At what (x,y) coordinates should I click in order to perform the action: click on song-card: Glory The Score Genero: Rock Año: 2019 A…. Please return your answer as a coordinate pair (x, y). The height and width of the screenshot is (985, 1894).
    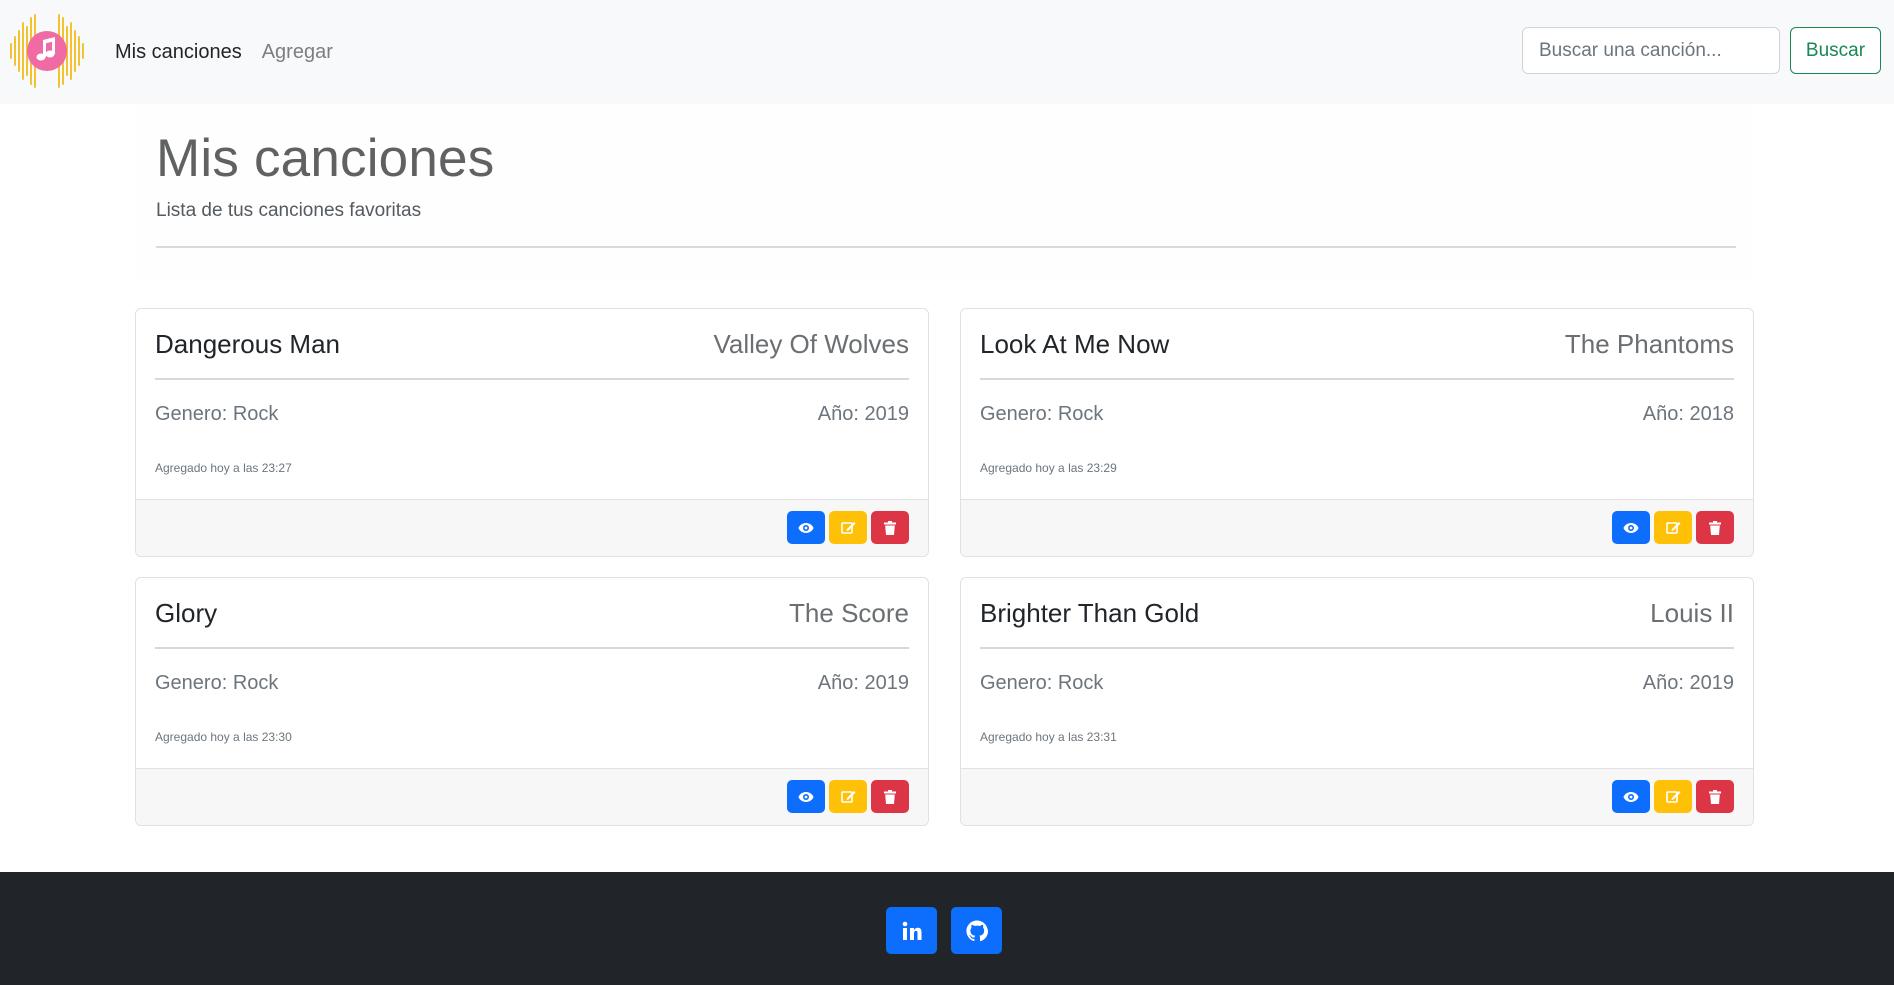
    Looking at the image, I should click on (532, 701).